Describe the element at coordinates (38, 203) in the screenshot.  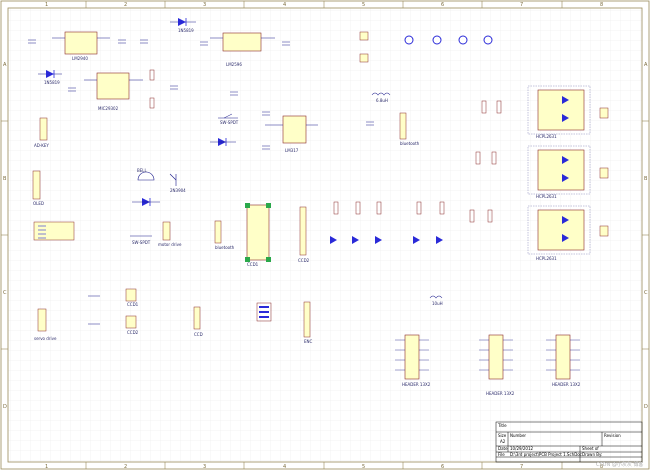
I see `oled-label: OLED` at that location.